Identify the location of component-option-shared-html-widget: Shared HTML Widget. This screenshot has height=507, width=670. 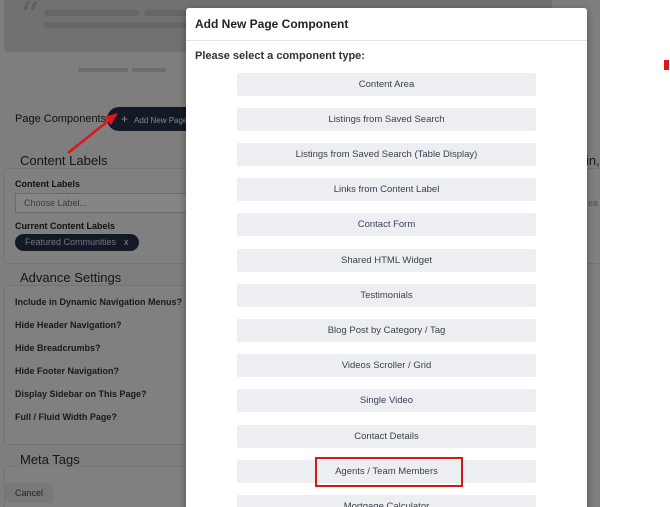
(386, 260).